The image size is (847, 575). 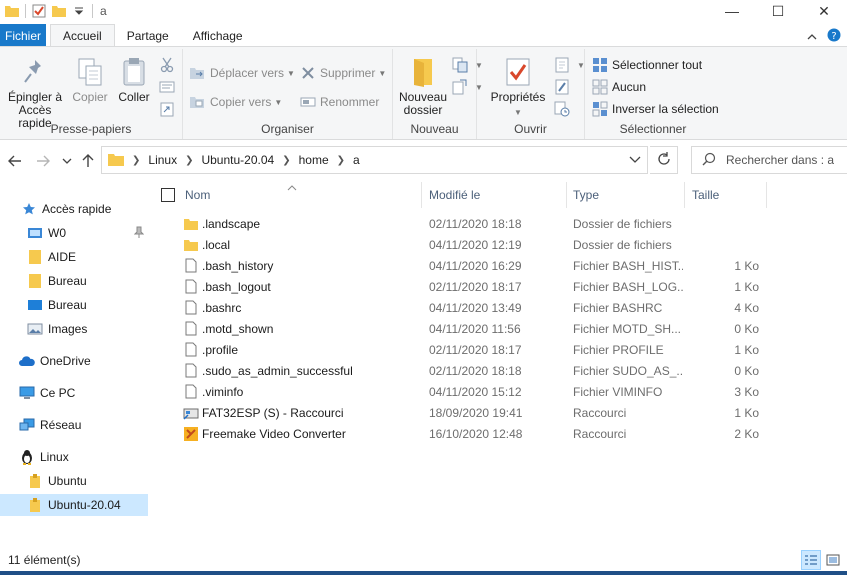 I want to click on folder-icon, so click(x=12, y=11).